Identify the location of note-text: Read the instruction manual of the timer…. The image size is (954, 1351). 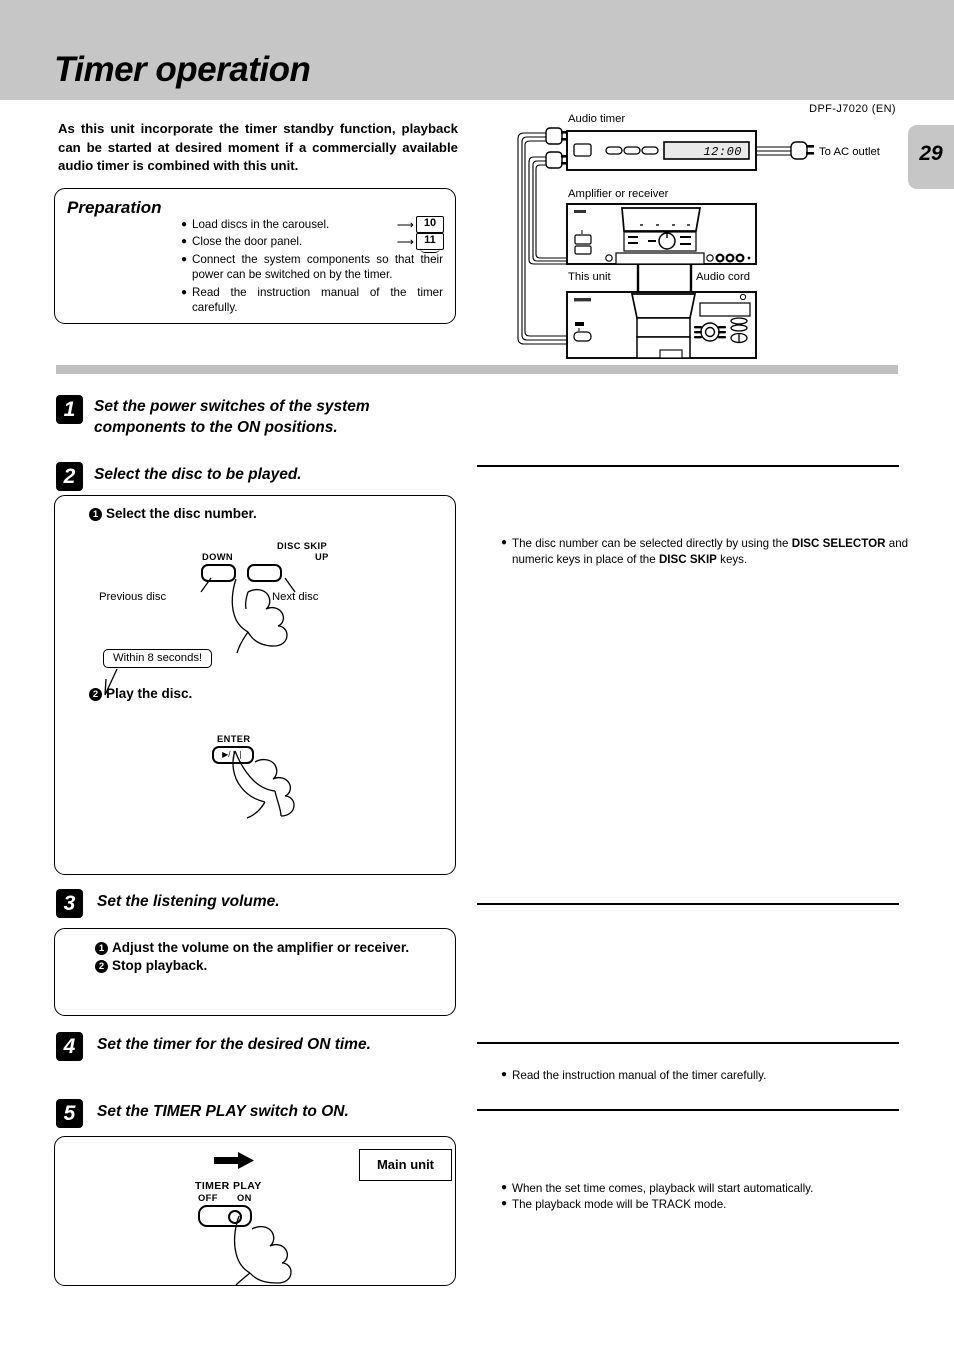
(639, 1075).